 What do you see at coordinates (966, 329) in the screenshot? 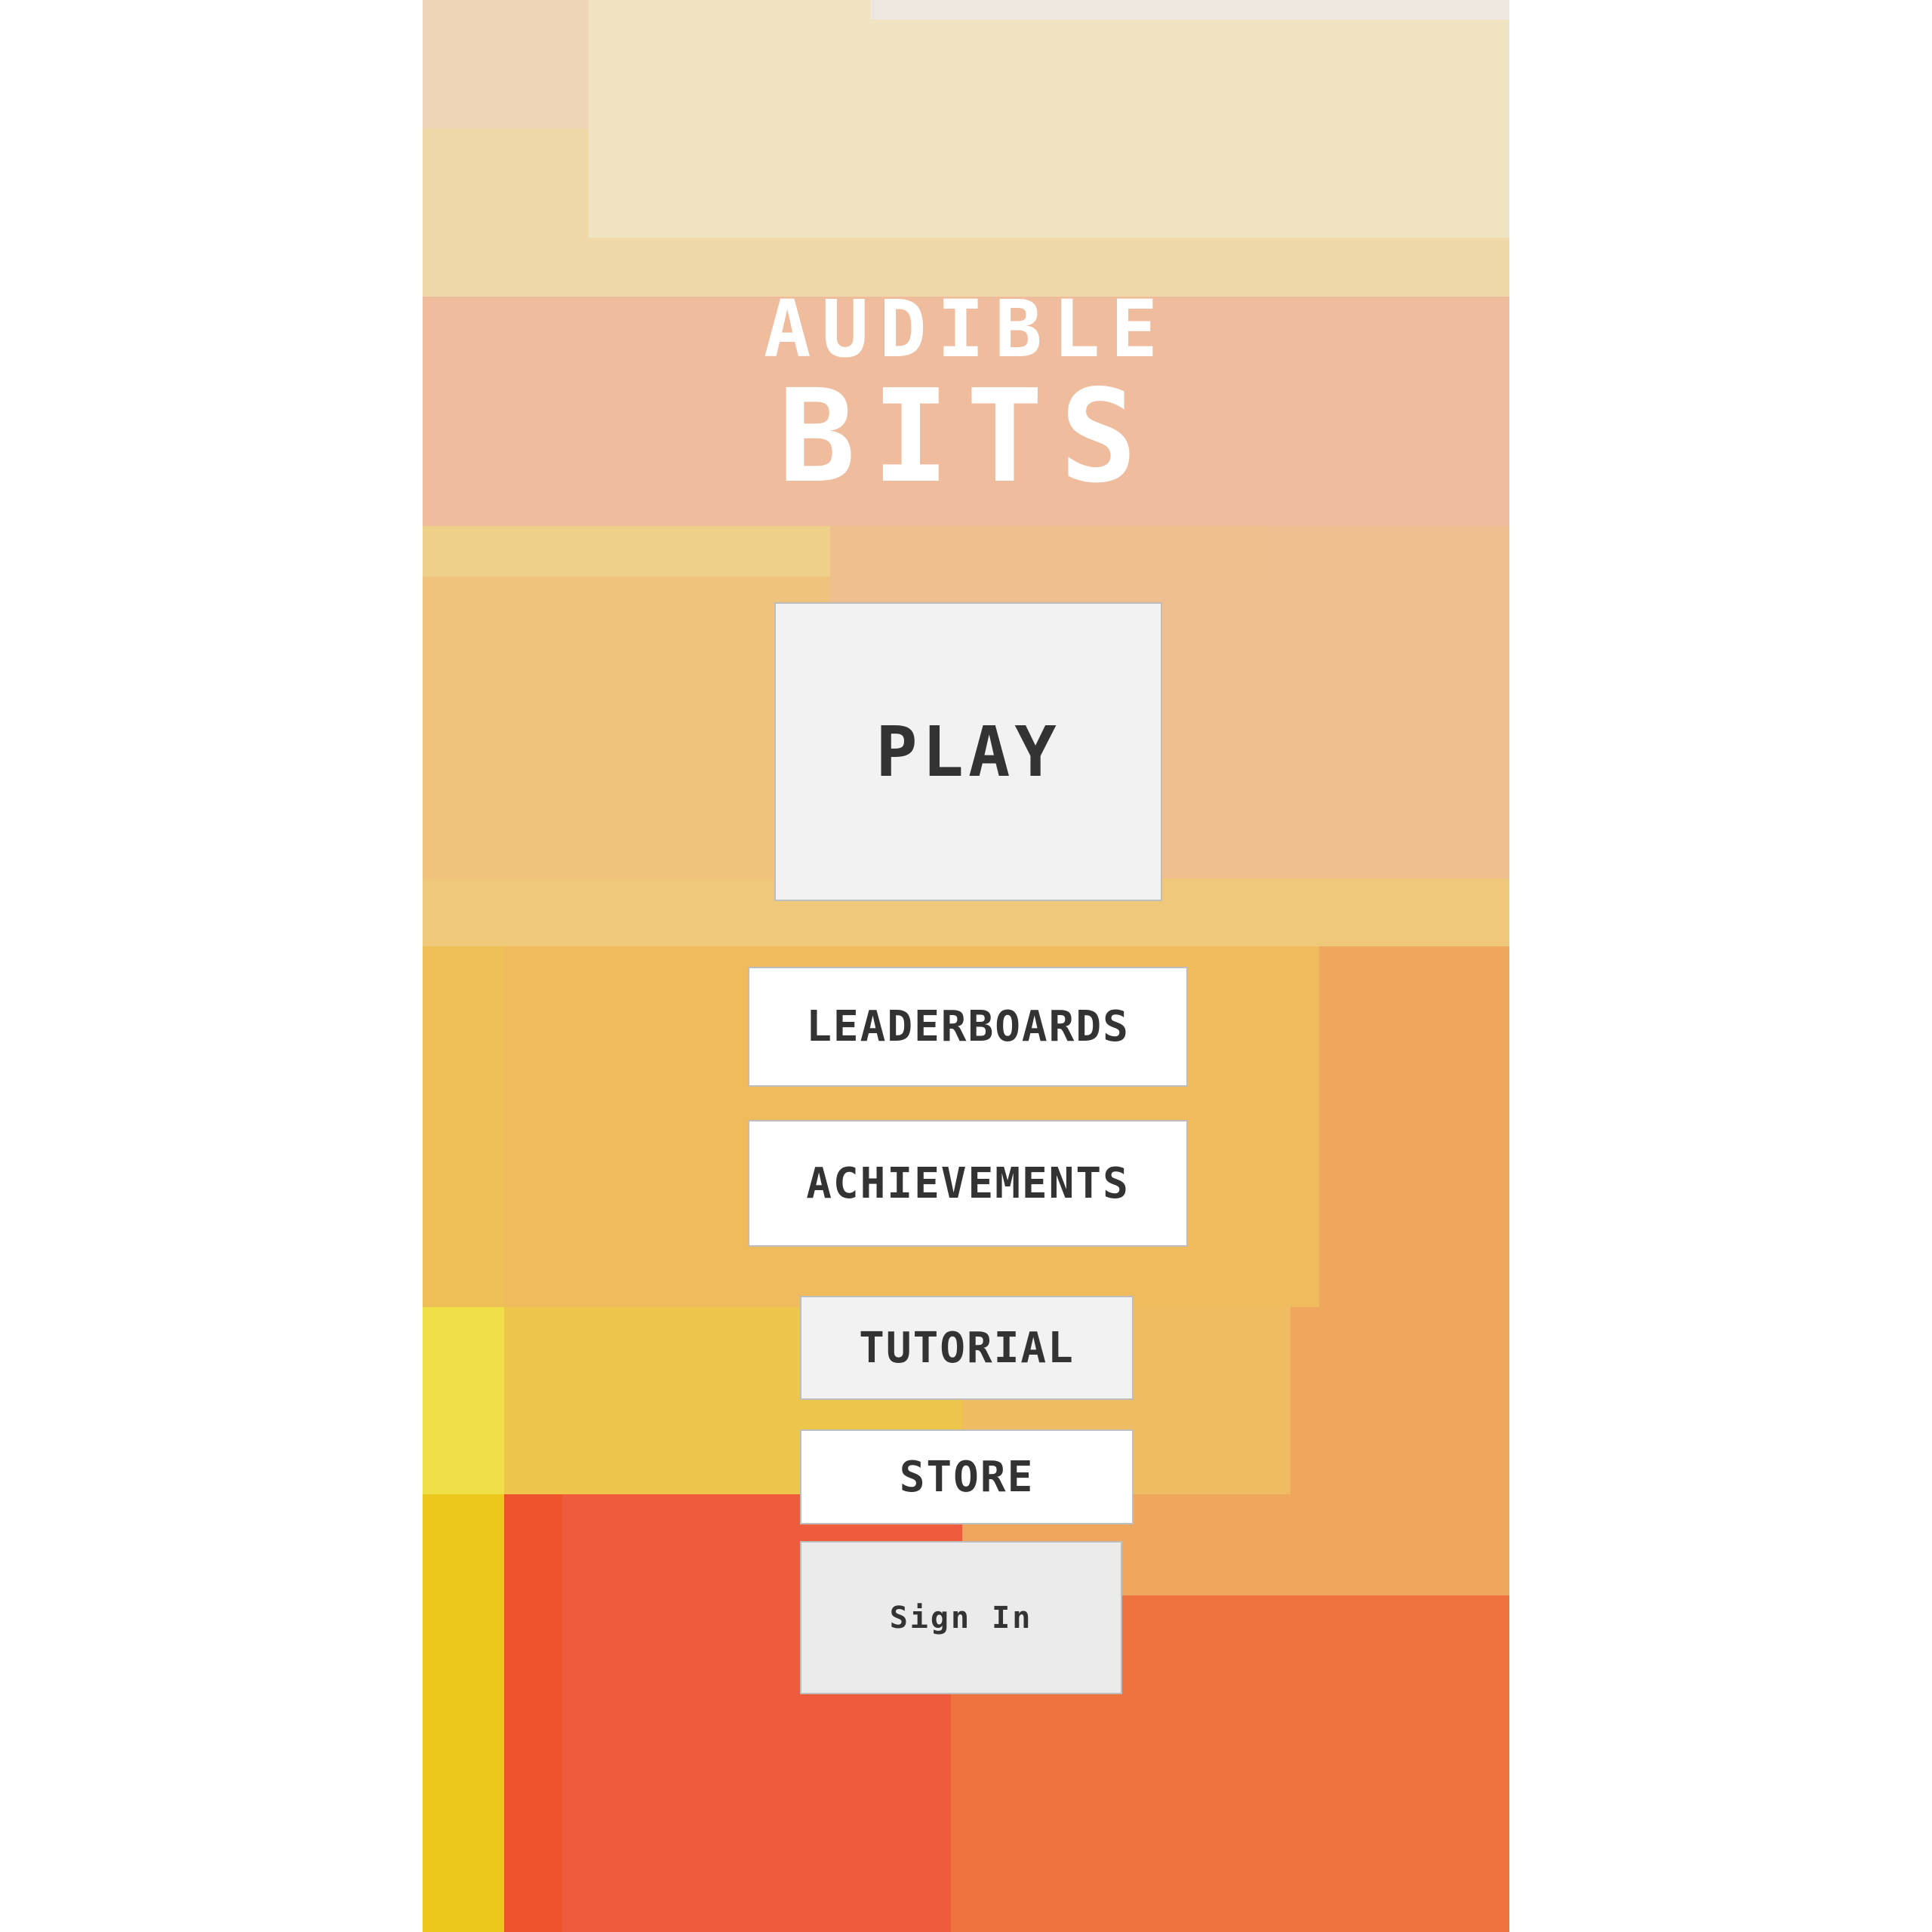
I see `game-title-top: AUDIBLE` at bounding box center [966, 329].